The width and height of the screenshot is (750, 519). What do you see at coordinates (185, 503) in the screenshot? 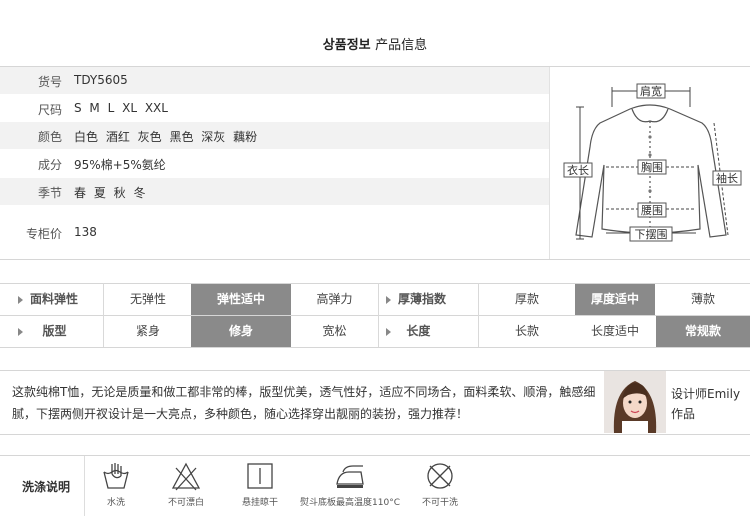
I see `wash-label: 不可漂白` at bounding box center [185, 503].